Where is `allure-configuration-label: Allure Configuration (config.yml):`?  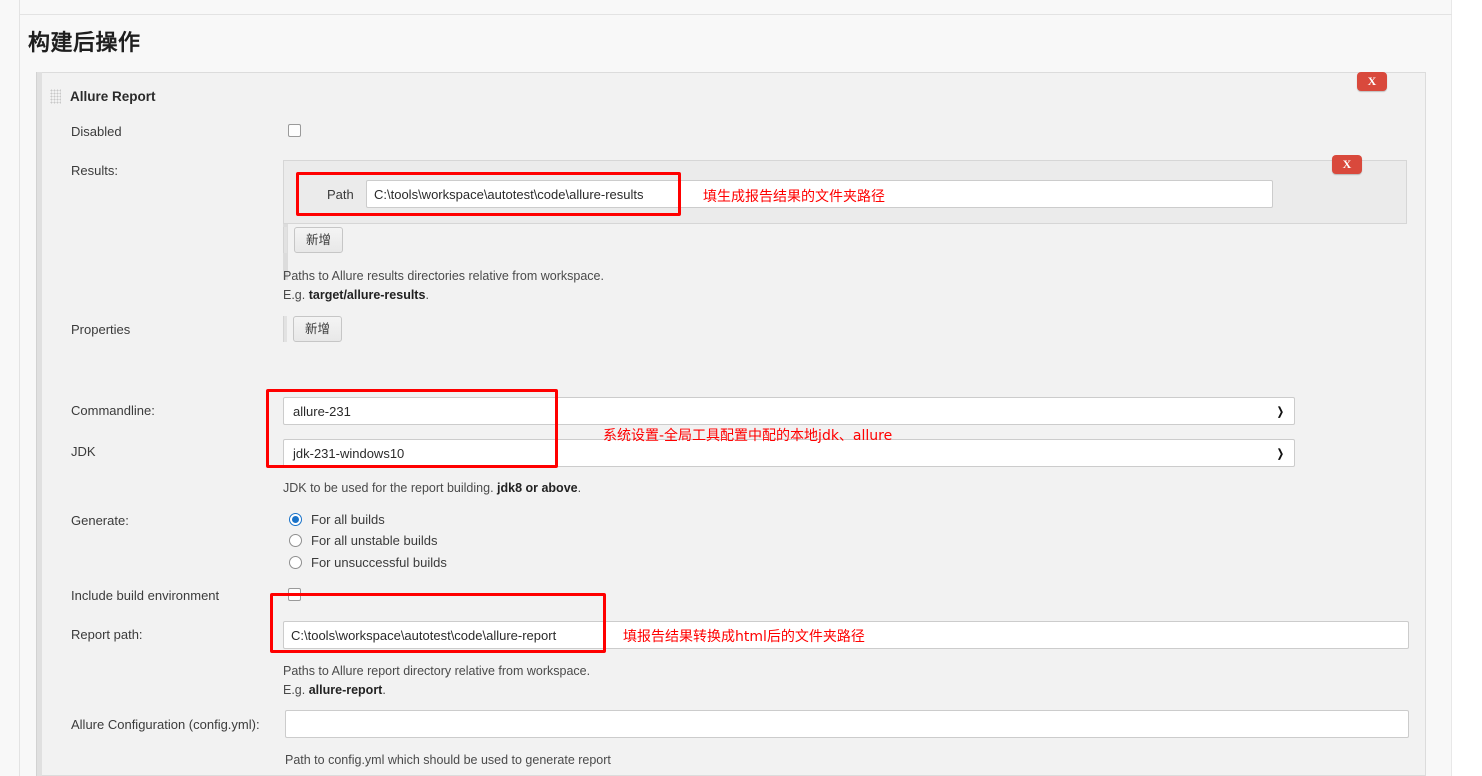
allure-configuration-label: Allure Configuration (config.yml): is located at coordinates (165, 724).